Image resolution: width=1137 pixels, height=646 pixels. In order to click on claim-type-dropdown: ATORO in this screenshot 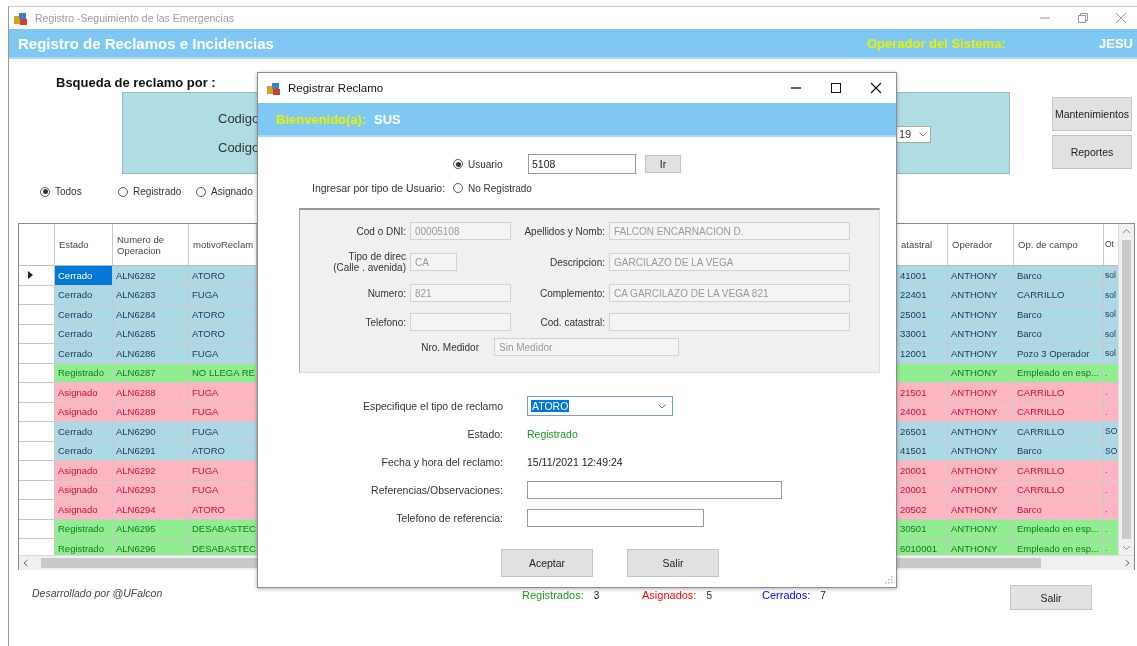, I will do `click(600, 406)`.